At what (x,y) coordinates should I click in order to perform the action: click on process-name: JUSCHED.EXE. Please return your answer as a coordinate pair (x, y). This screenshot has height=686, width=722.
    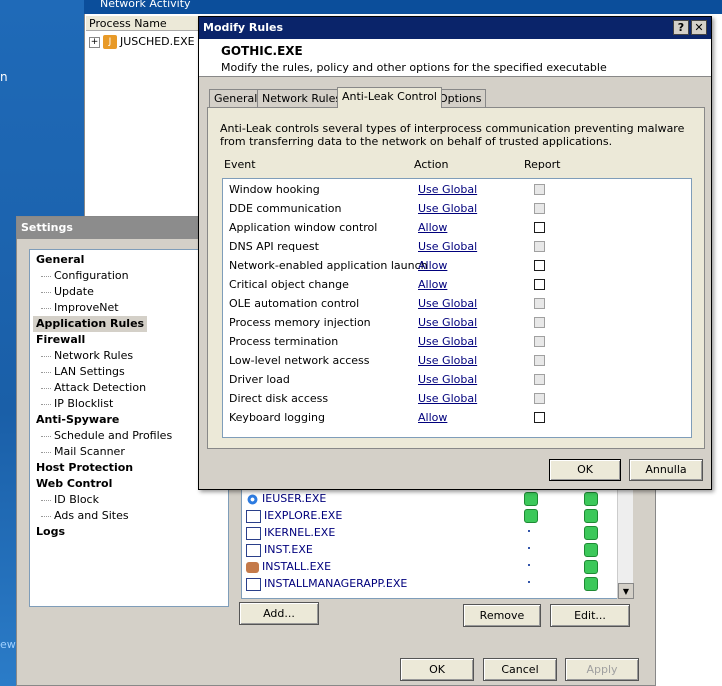
    Looking at the image, I should click on (157, 41).